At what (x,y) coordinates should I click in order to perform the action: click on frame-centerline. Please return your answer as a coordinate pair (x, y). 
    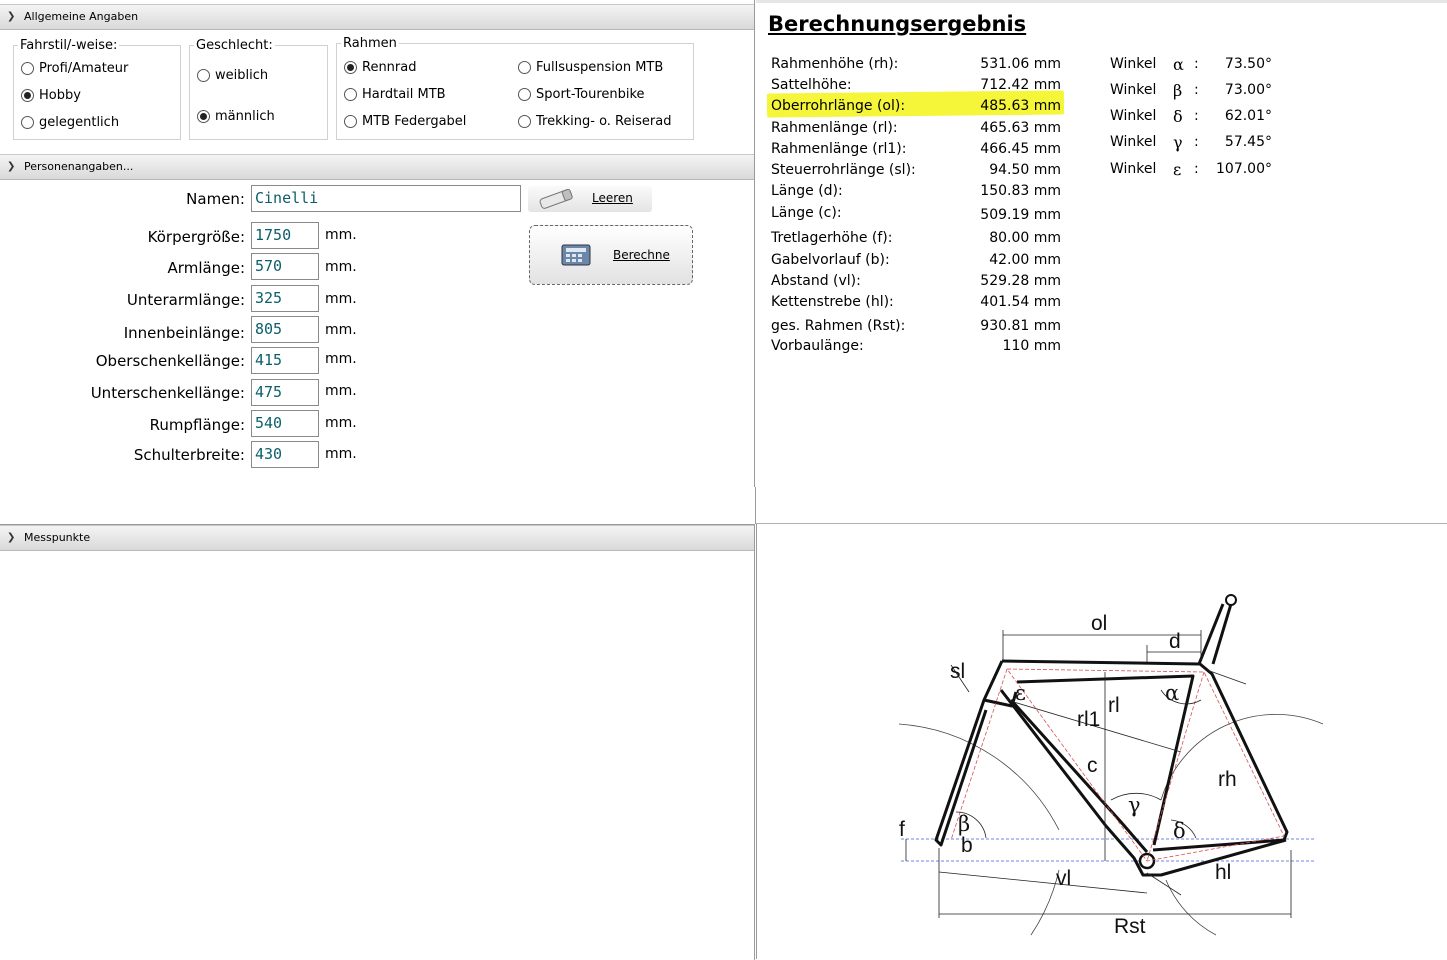
    Looking at the image, I should click on (1145, 765).